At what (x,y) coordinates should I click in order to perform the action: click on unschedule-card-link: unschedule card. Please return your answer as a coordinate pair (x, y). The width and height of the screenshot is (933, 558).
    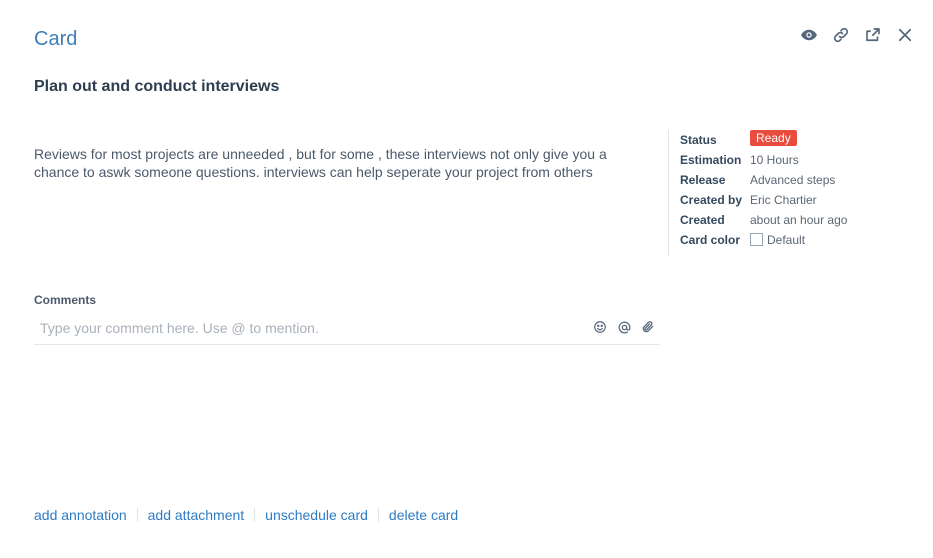
    Looking at the image, I should click on (316, 515).